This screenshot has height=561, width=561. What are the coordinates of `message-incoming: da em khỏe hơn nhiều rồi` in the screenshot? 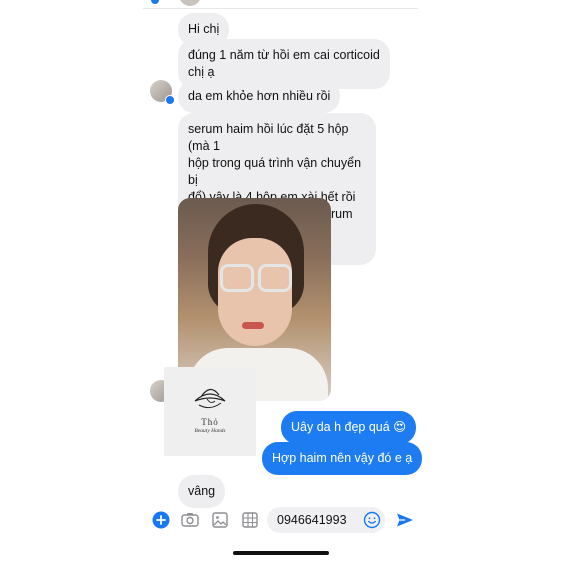 It's located at (259, 96).